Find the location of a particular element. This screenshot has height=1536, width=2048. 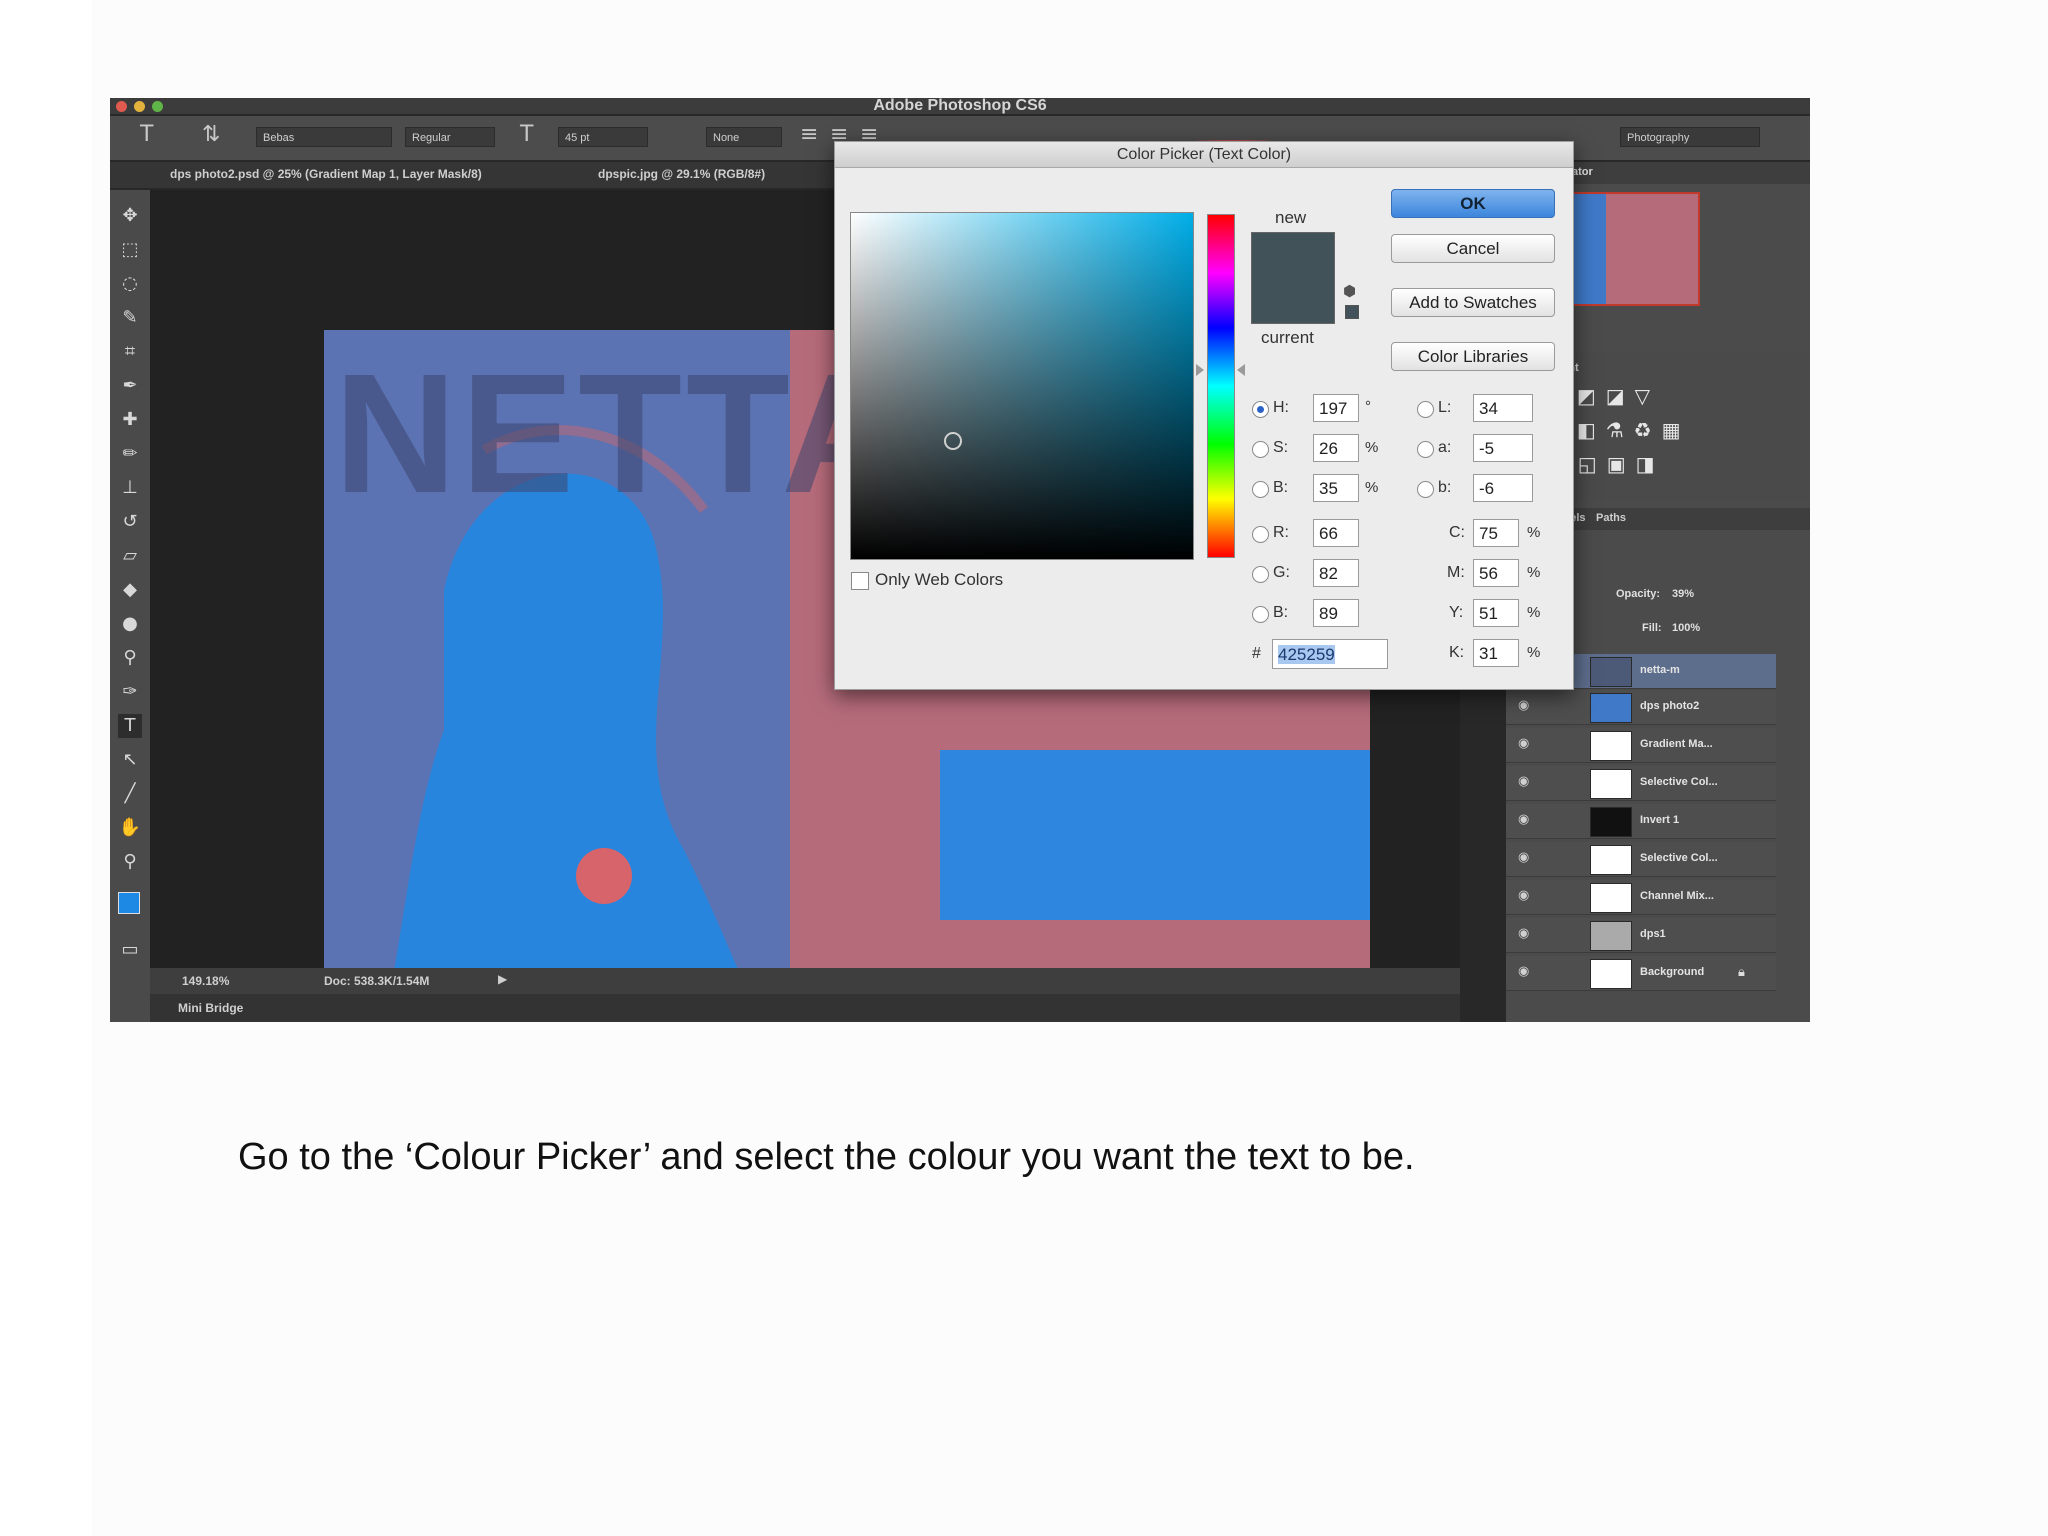

g-input: 82 is located at coordinates (1336, 573).